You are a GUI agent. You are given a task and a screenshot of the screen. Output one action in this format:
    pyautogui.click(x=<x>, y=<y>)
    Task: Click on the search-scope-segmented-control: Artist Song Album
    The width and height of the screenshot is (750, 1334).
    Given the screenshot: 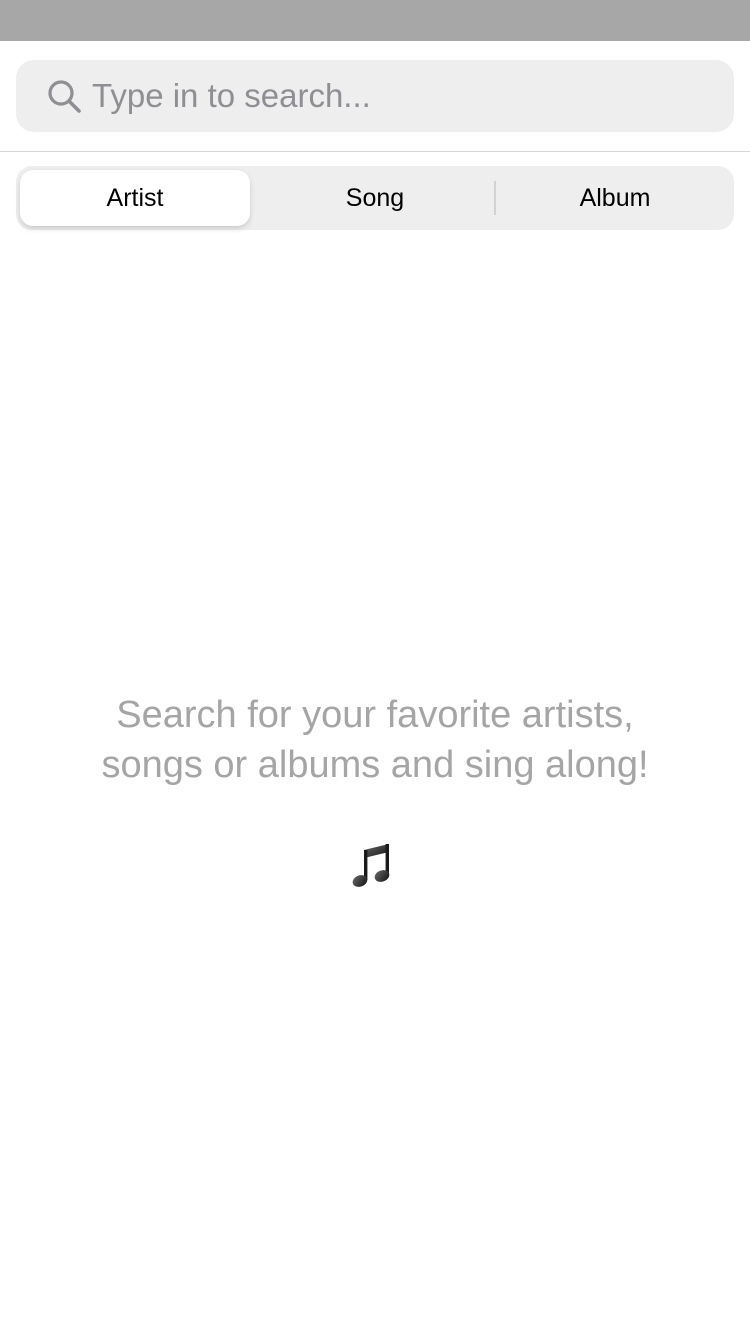 What is the action you would take?
    pyautogui.click(x=375, y=198)
    